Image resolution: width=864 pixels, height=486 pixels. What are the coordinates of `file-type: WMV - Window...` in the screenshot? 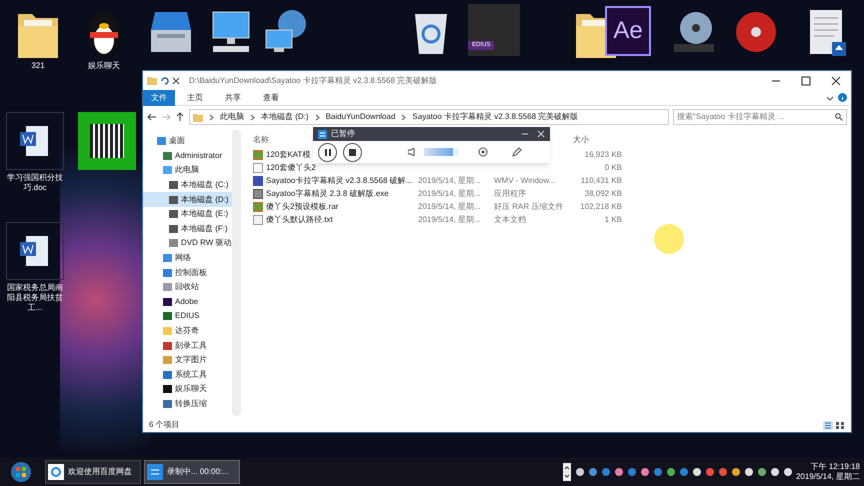 It's located at (525, 180).